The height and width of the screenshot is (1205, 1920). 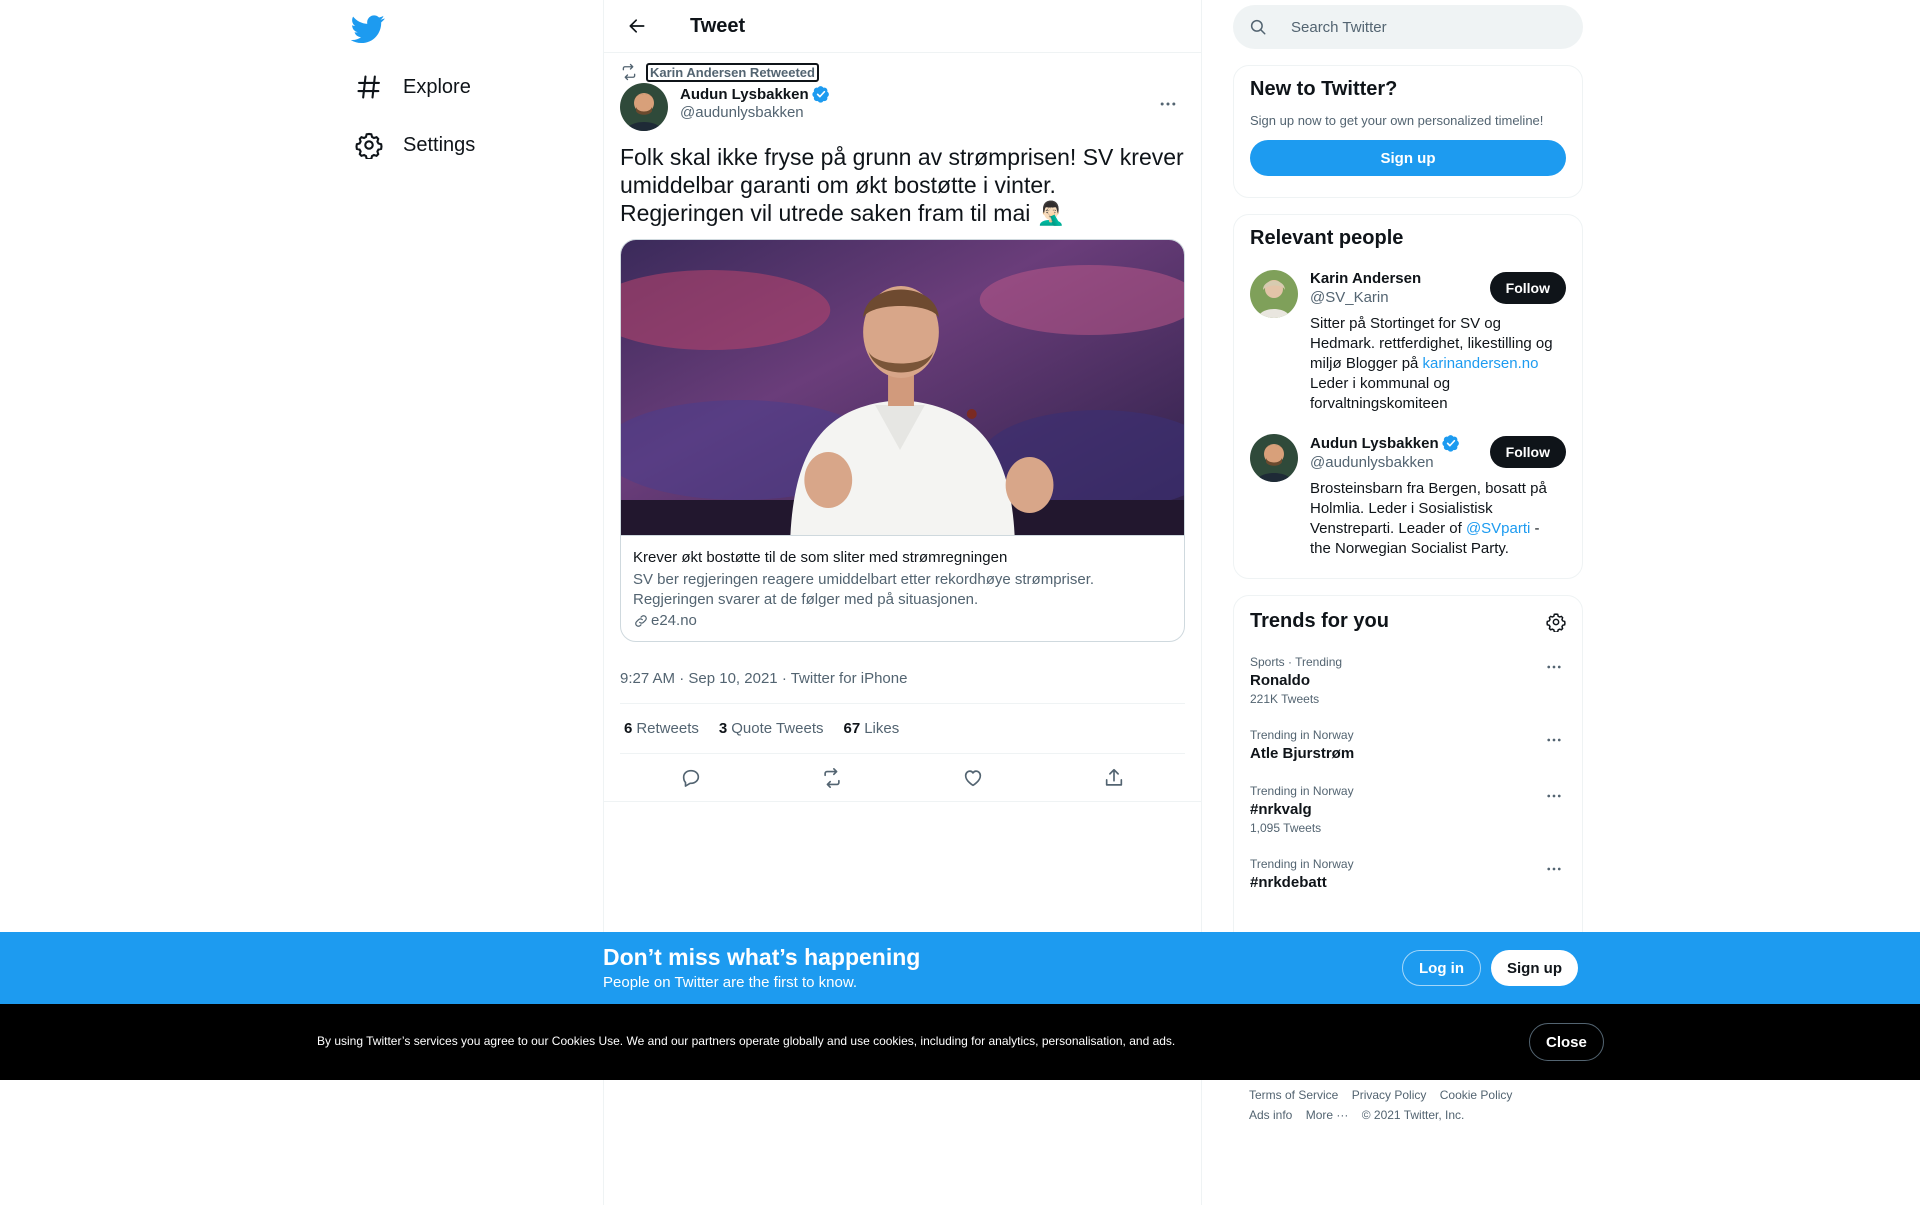 I want to click on trends-title: Trends for you, so click(x=1319, y=621).